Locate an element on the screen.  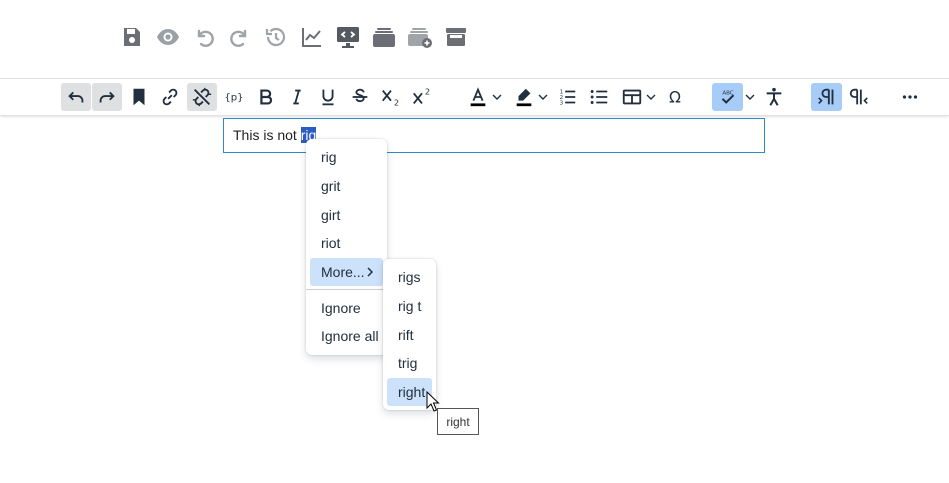
editor-toolbar: {p} 2 2 123 Ω ABC is located at coordinates (474, 97).